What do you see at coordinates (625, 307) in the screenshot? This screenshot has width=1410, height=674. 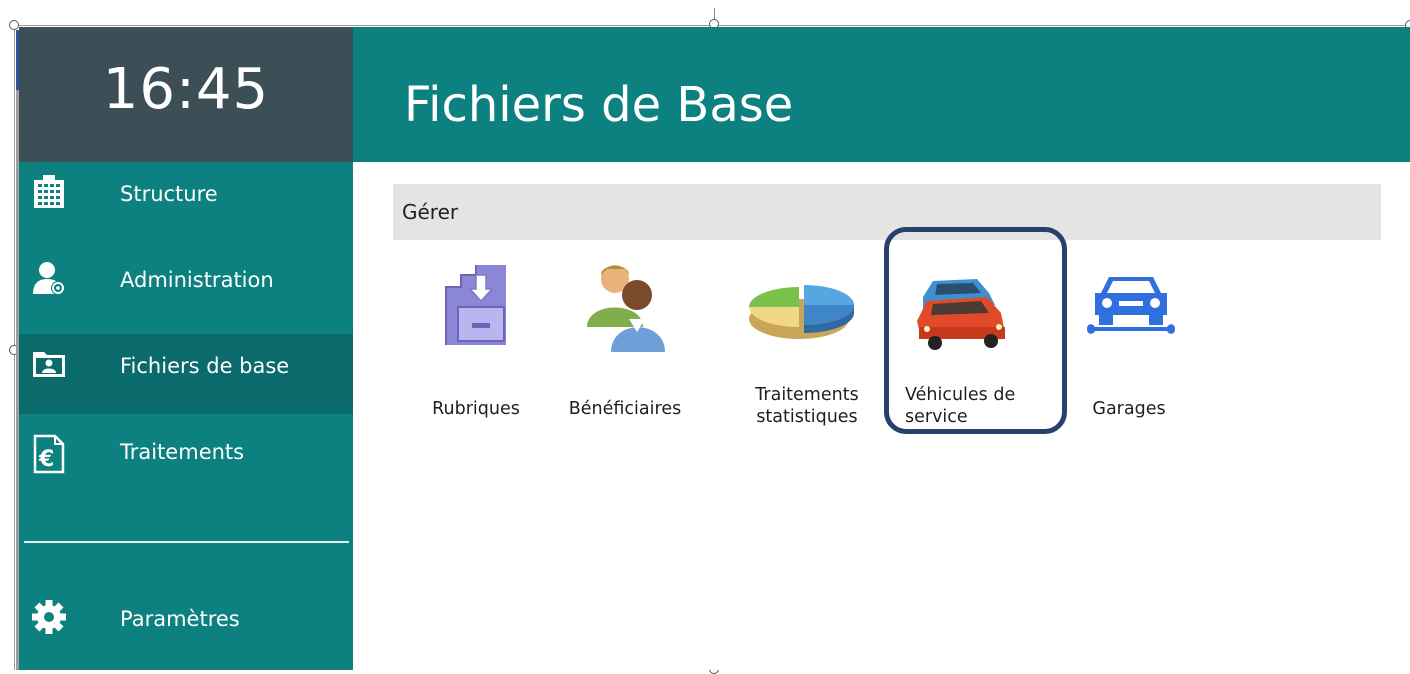 I see `people-icon` at bounding box center [625, 307].